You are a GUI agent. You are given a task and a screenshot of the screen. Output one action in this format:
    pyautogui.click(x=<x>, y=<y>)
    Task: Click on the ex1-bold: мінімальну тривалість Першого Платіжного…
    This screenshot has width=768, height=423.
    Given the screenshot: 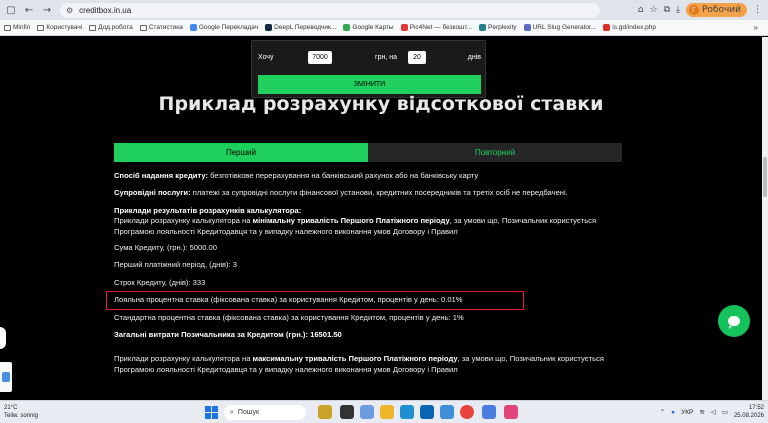 What is the action you would take?
    pyautogui.click(x=351, y=221)
    